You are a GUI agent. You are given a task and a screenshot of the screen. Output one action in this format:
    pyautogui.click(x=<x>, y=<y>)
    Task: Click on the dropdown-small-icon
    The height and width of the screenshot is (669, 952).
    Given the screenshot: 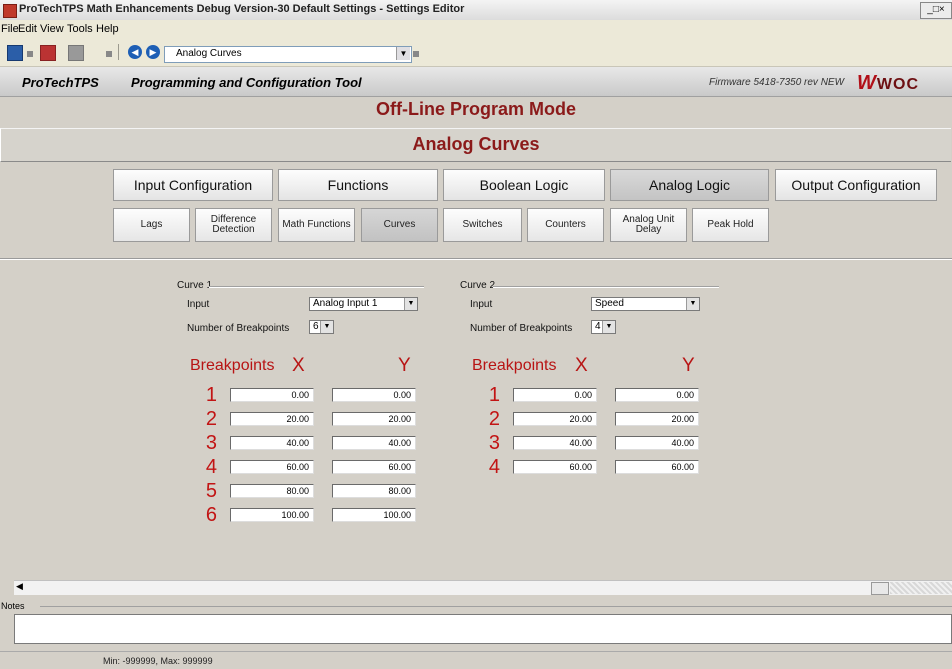 What is the action you would take?
    pyautogui.click(x=30, y=54)
    